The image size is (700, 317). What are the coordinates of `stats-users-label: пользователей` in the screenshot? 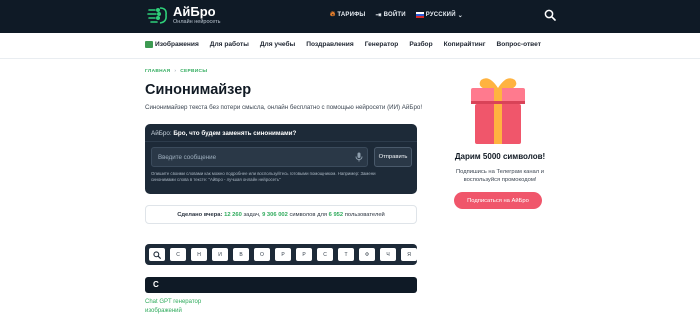 It's located at (364, 214).